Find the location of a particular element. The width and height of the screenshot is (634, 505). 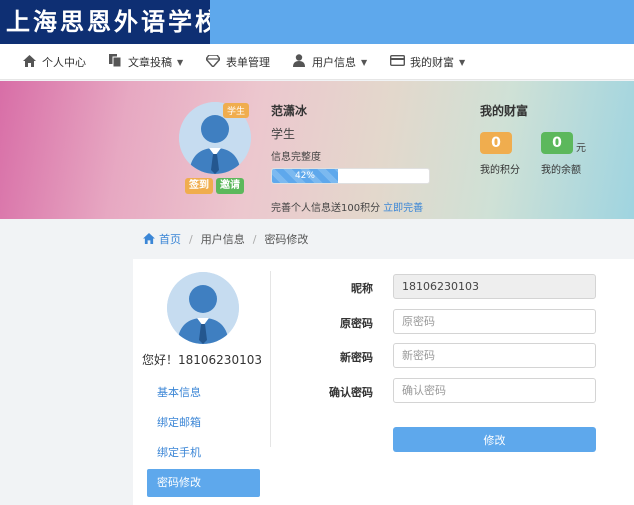

breadcrumb-home: 首页 is located at coordinates (162, 239).